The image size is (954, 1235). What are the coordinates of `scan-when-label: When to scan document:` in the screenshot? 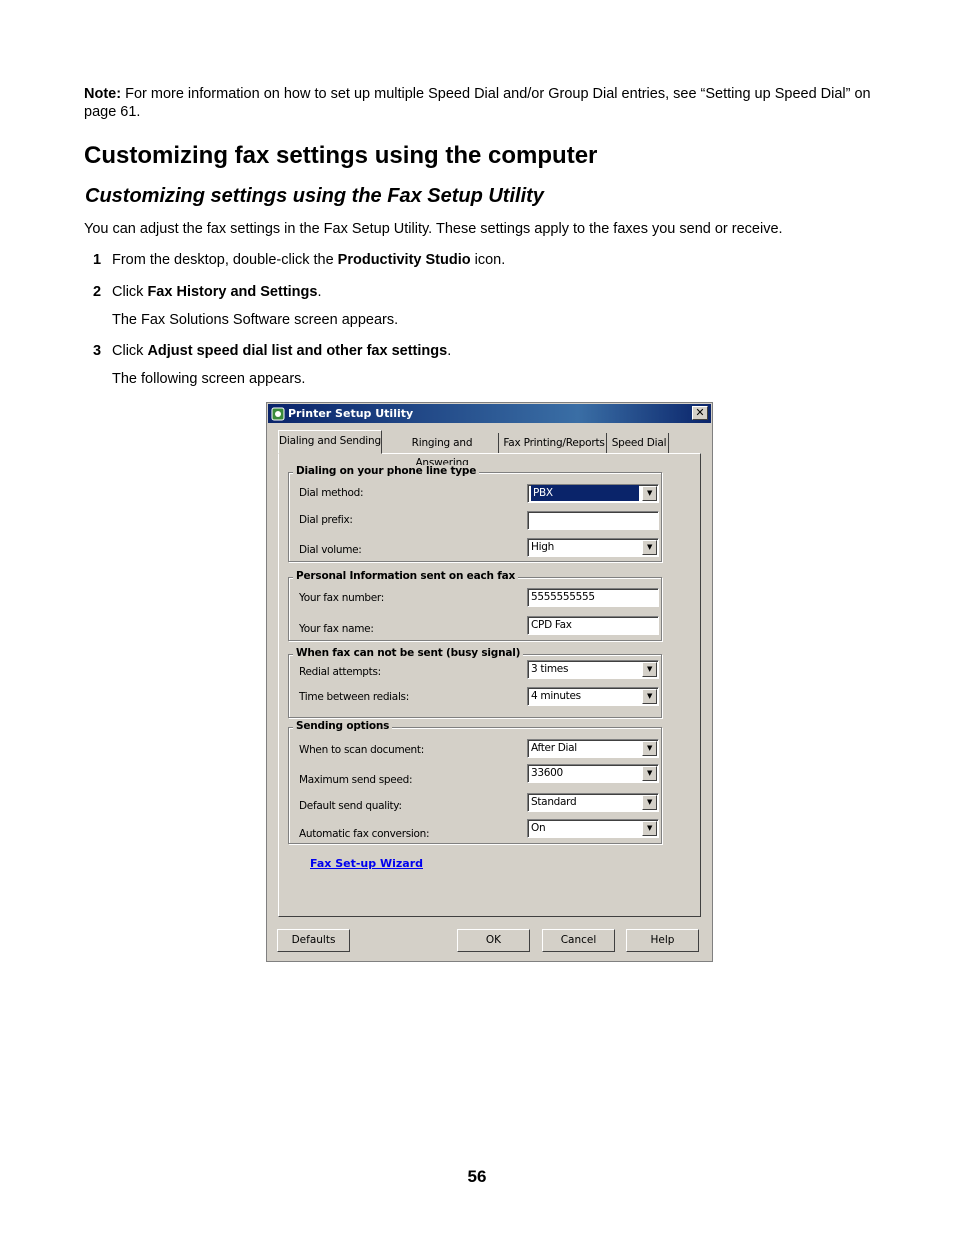 It's located at (361, 750).